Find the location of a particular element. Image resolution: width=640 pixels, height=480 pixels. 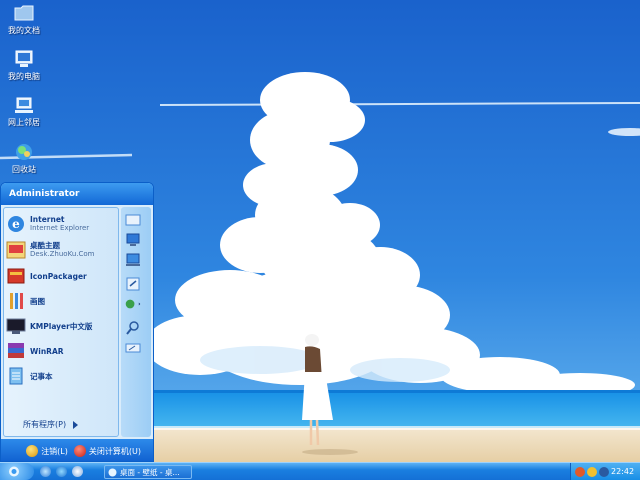

search-icon is located at coordinates (133, 328).